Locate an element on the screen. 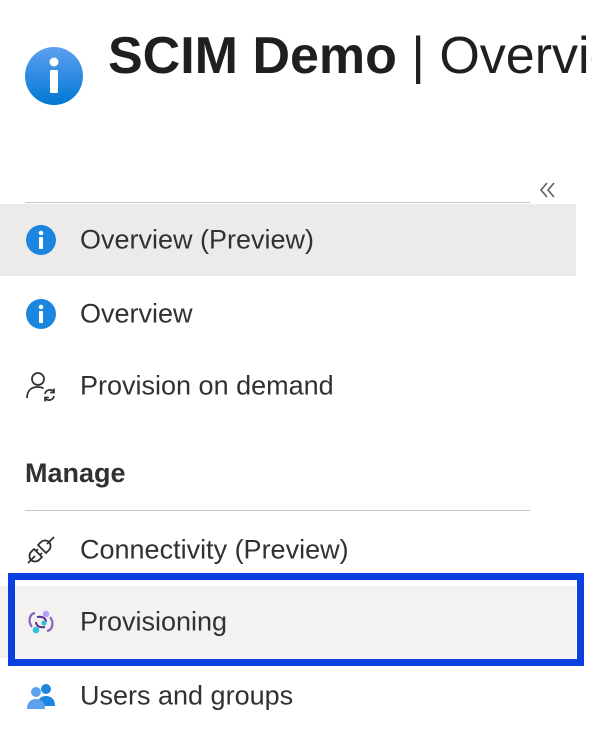  nav-item-label: Provision on demand is located at coordinates (207, 385).